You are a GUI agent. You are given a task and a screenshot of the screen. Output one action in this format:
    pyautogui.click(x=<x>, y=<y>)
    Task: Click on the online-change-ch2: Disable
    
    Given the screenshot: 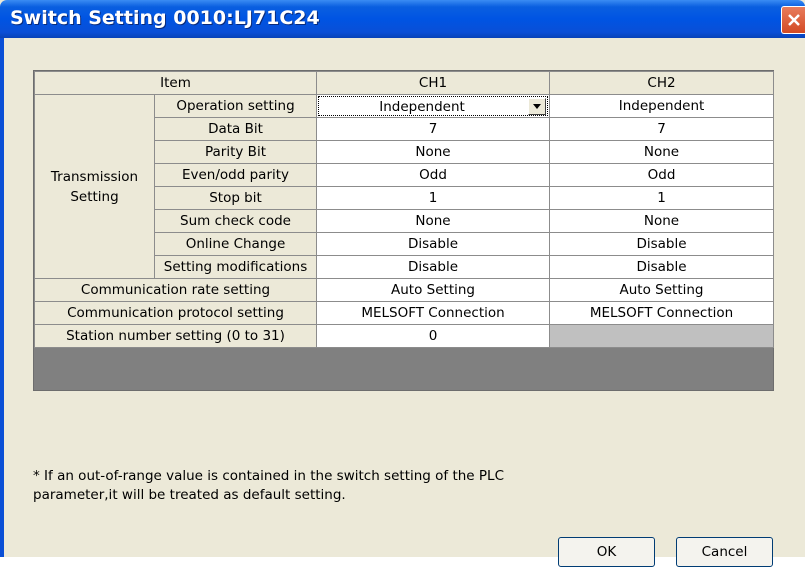 What is the action you would take?
    pyautogui.click(x=662, y=244)
    